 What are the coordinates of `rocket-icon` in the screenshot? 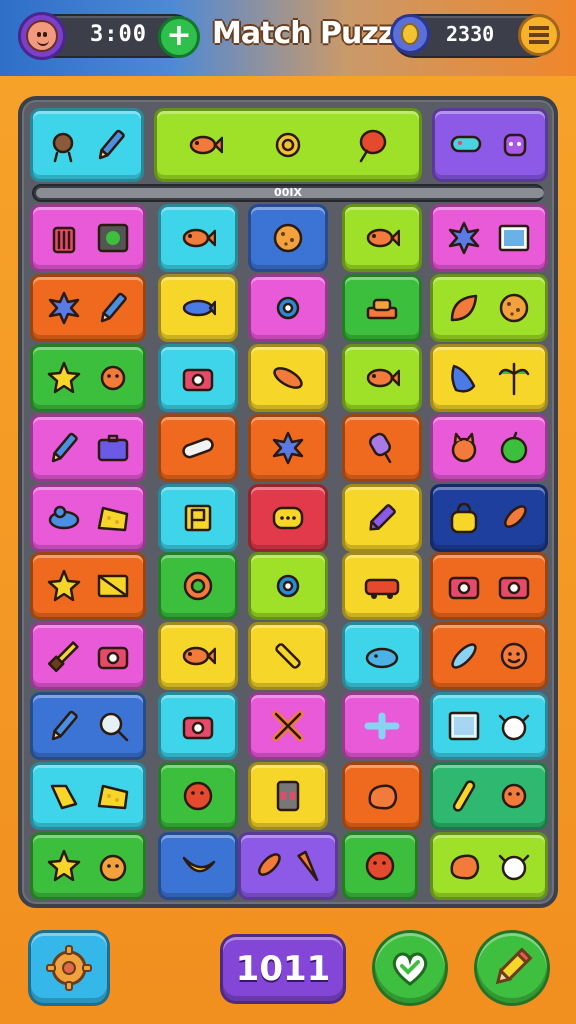 It's located at (514, 518).